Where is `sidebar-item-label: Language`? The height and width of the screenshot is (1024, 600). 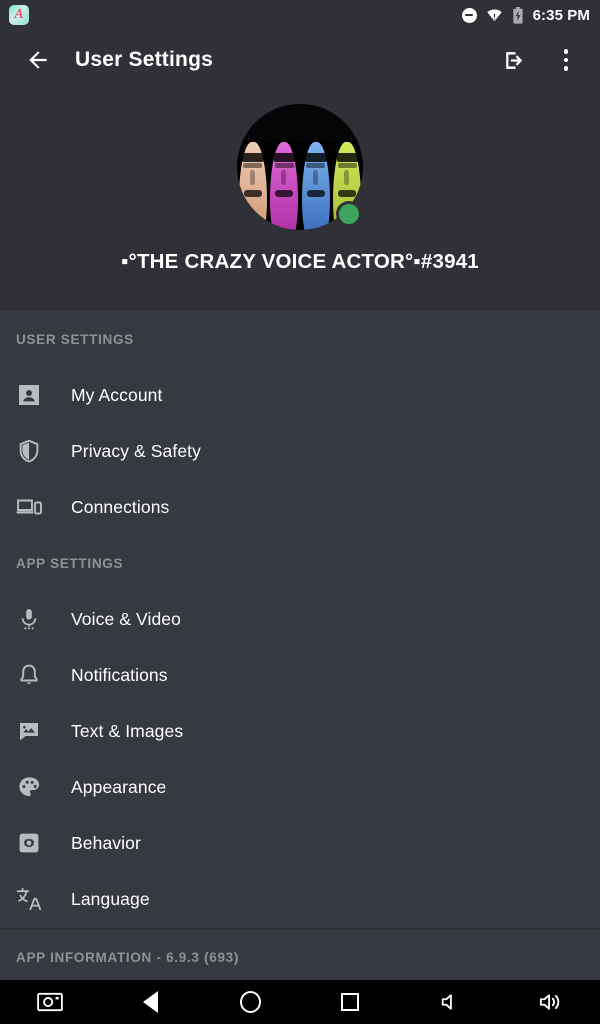 sidebar-item-label: Language is located at coordinates (110, 898).